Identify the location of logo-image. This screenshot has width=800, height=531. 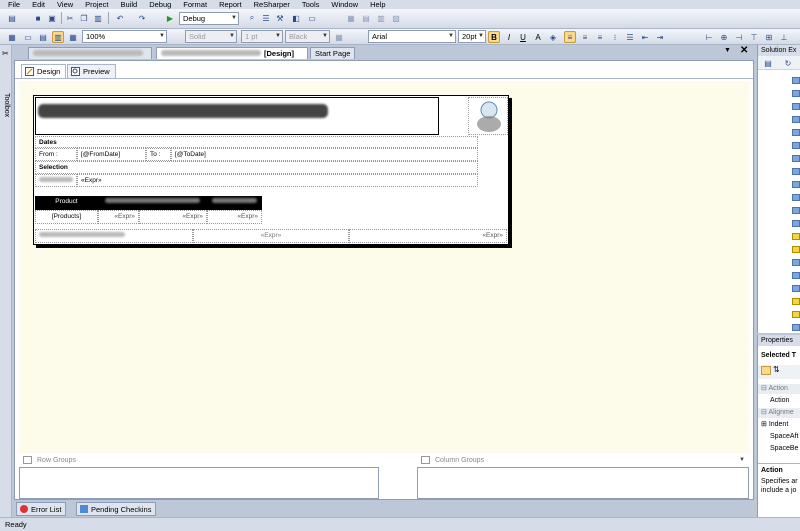
(488, 116).